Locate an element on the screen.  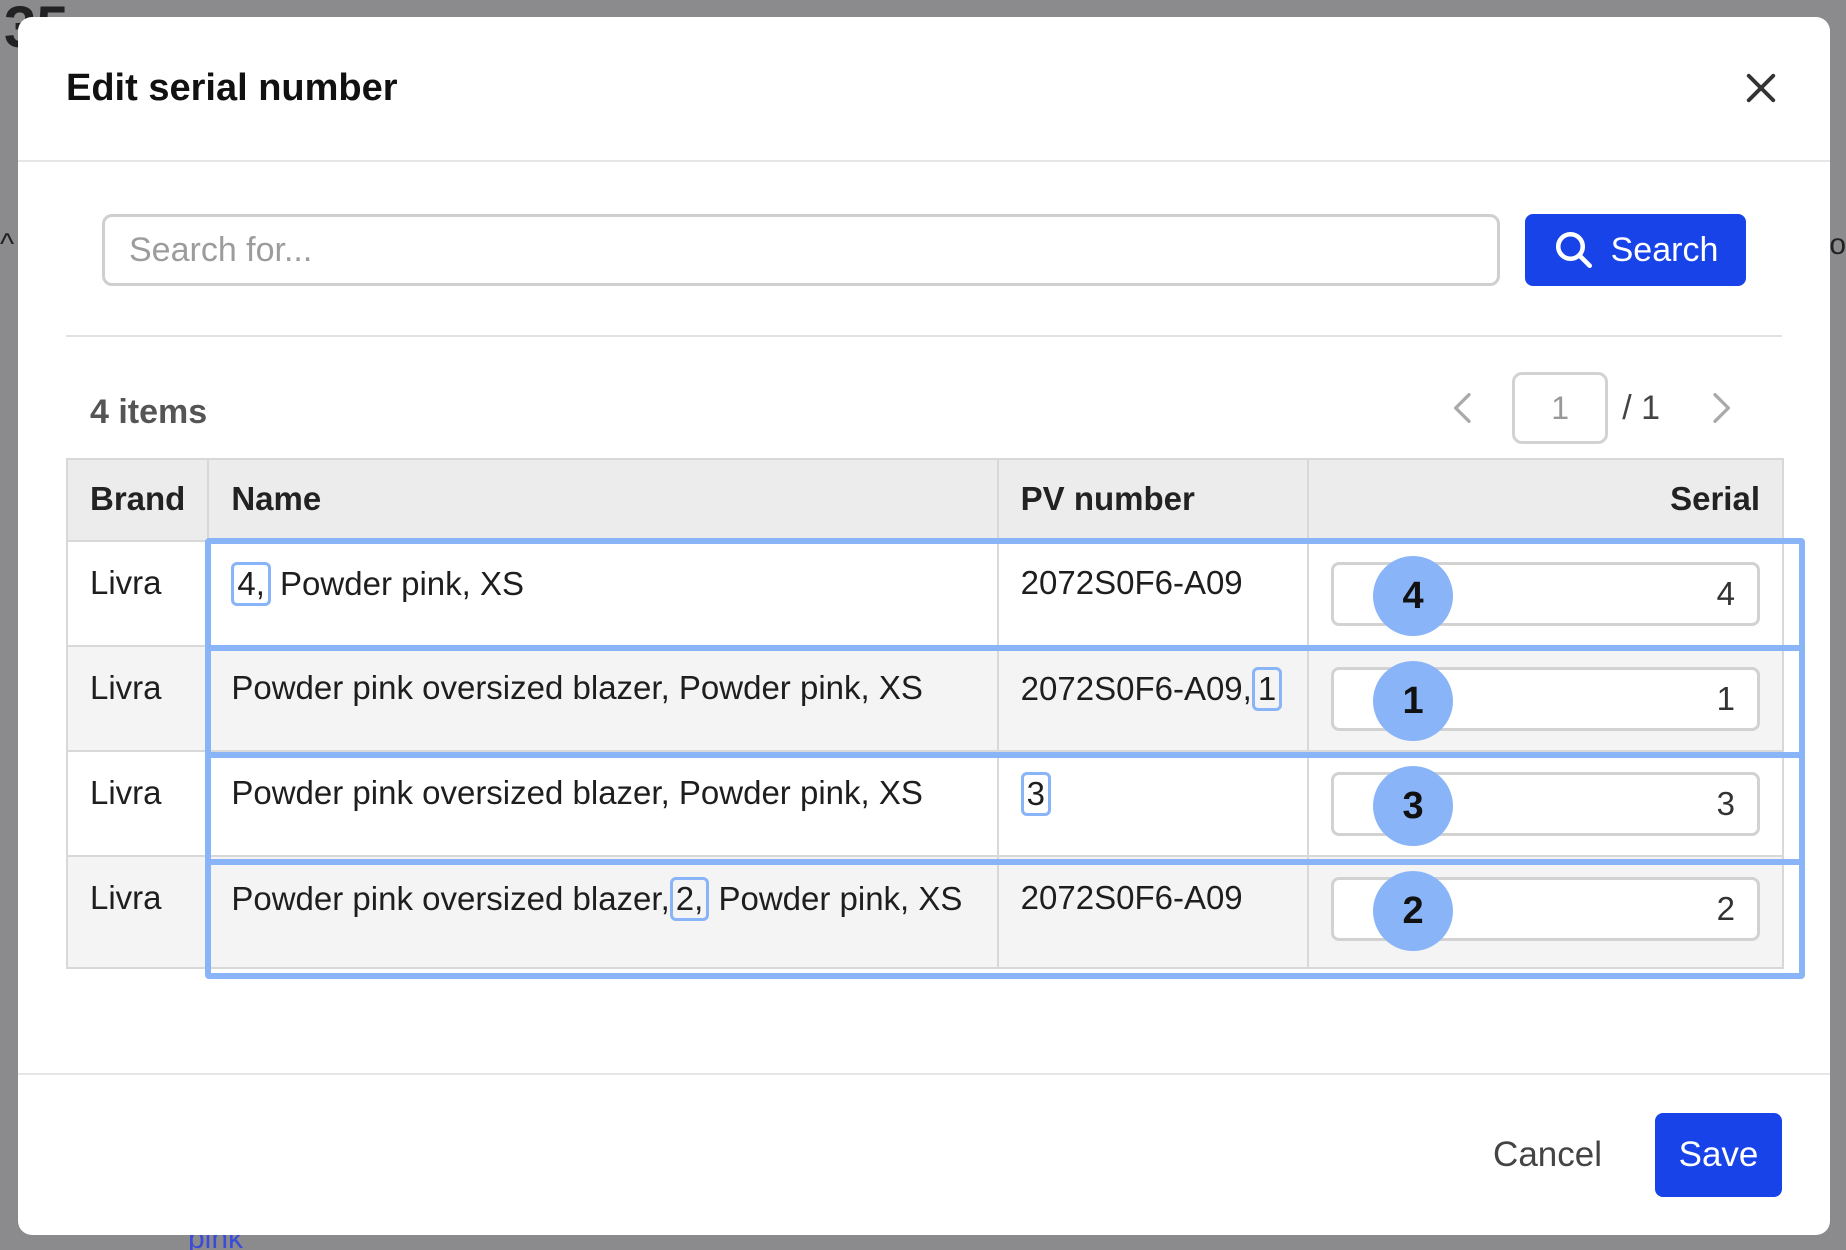
close-button is located at coordinates (1761, 88).